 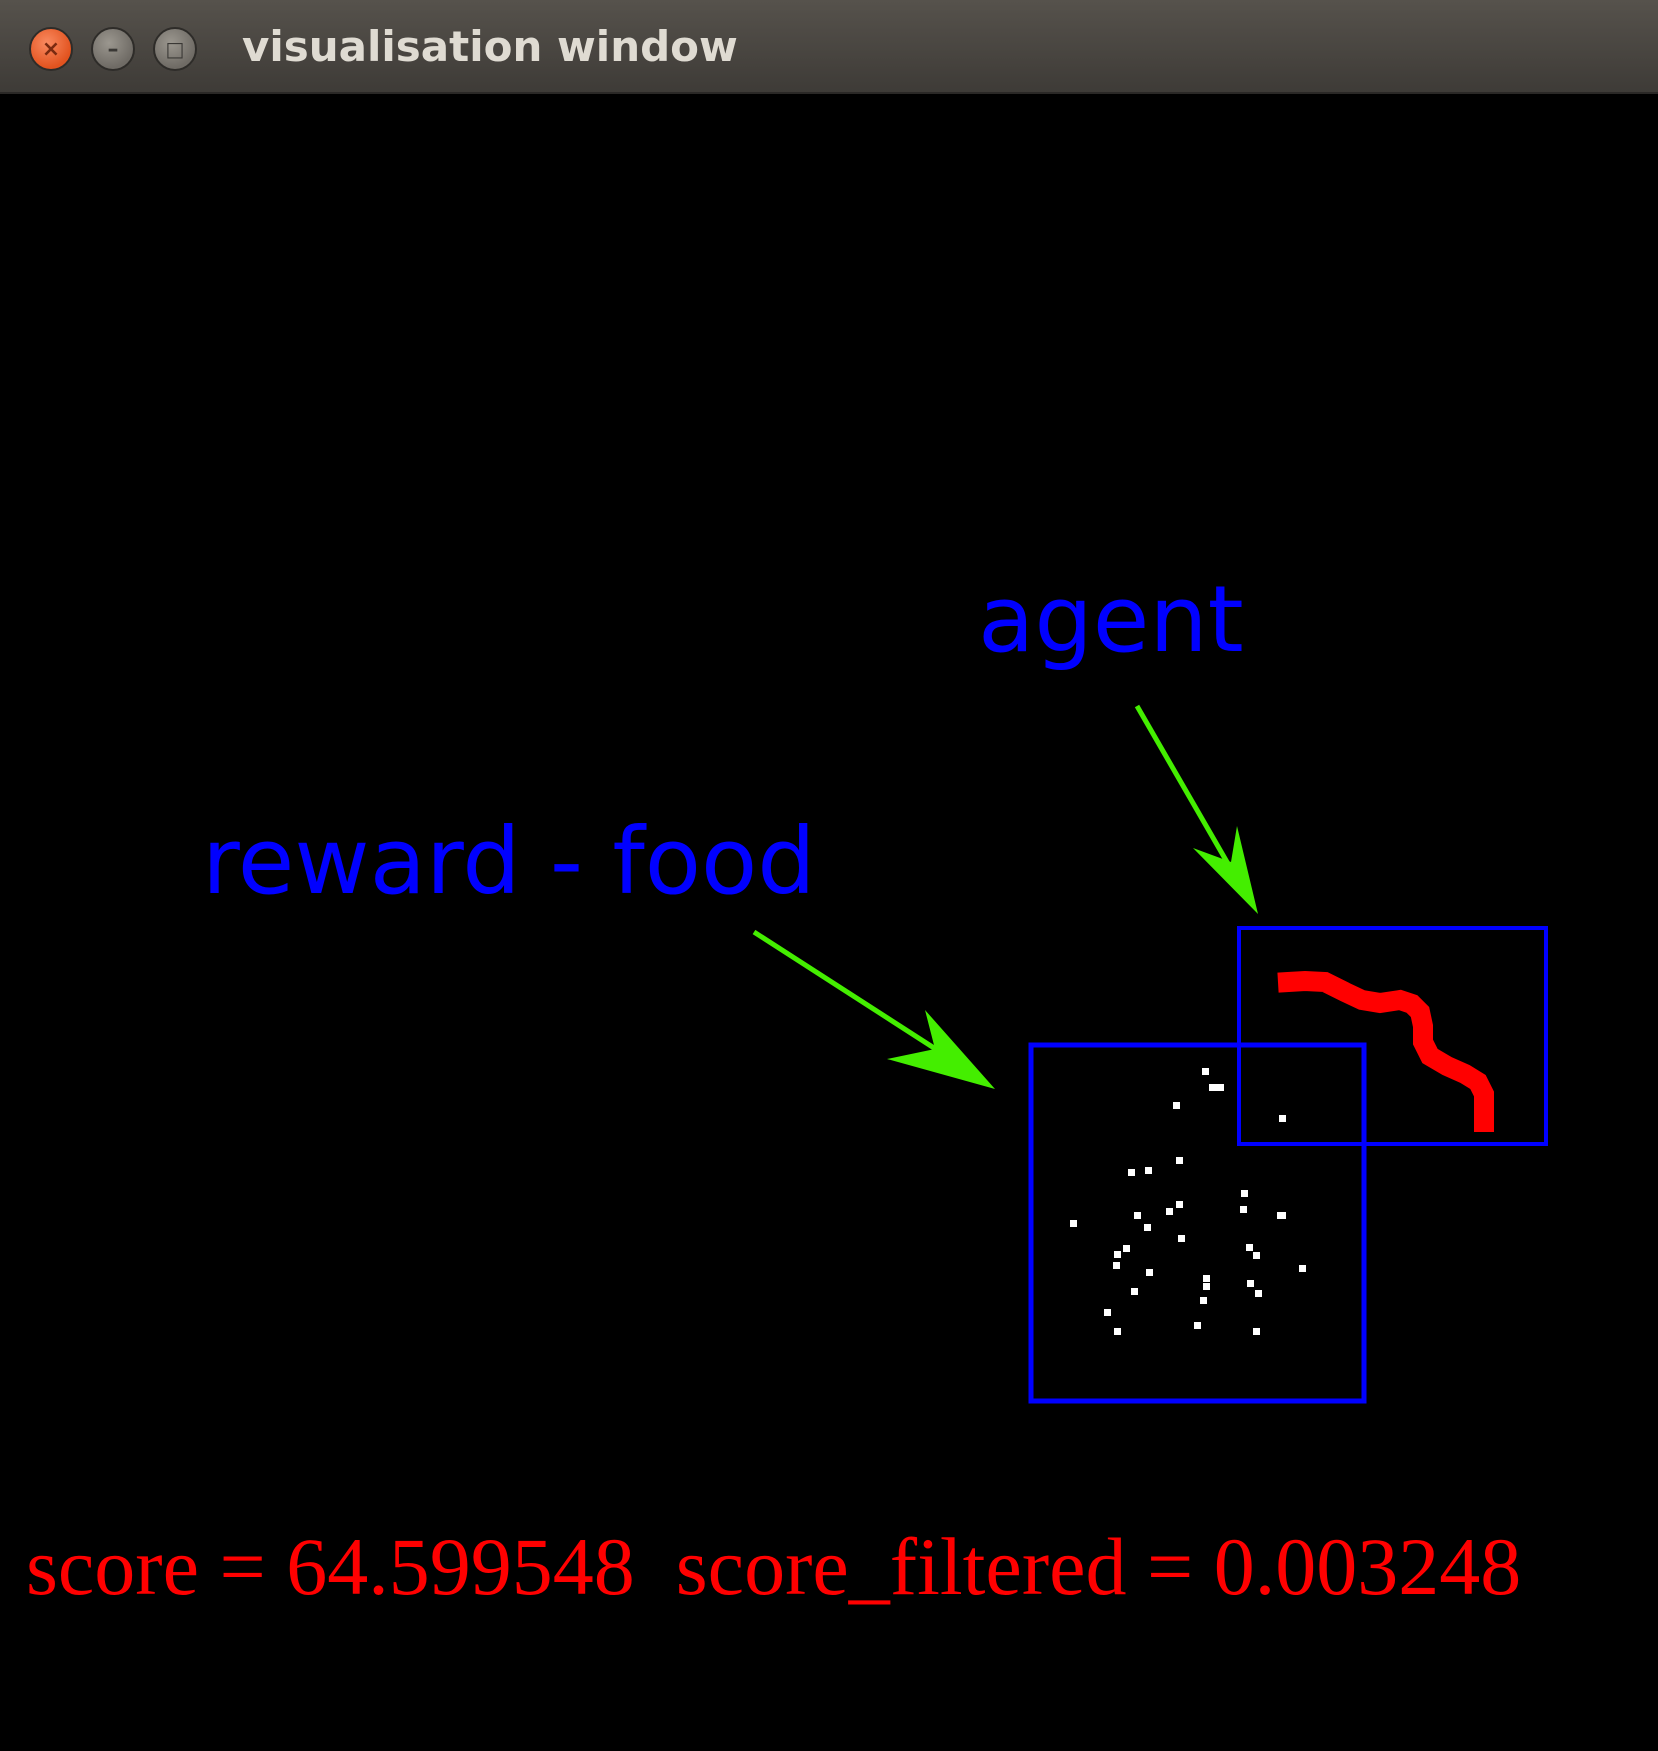 I want to click on food-particles, so click(x=1188, y=1201).